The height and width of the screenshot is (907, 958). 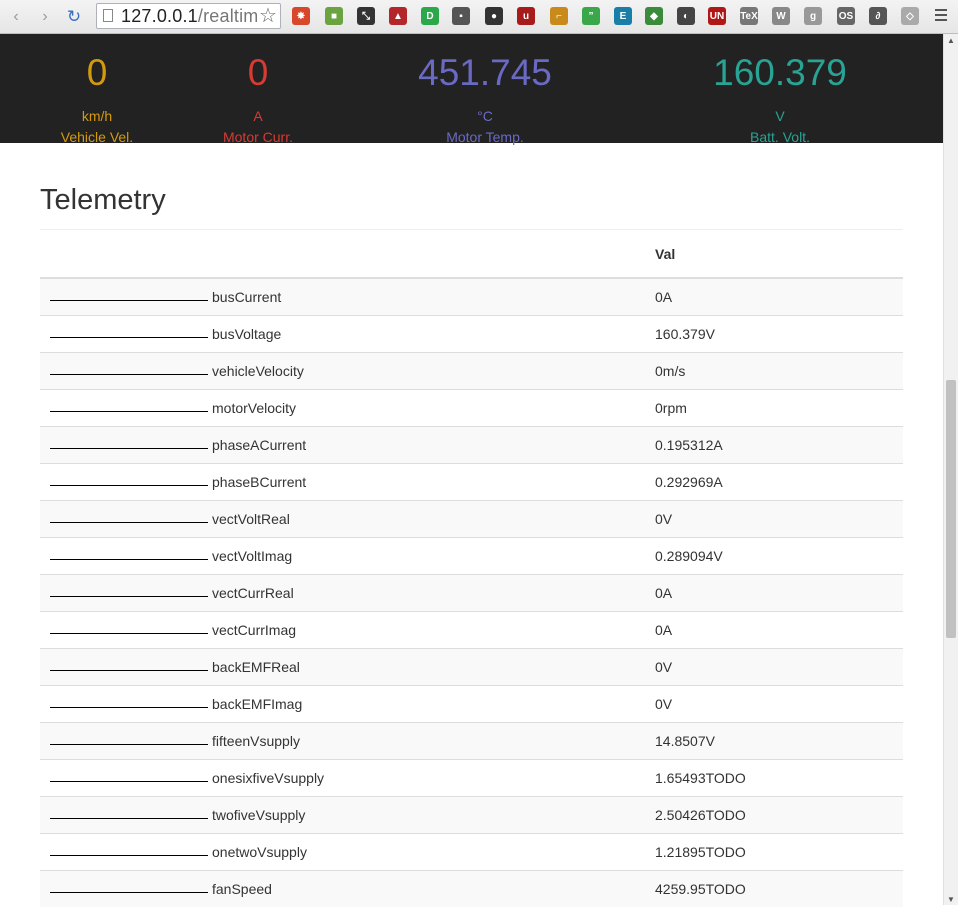 What do you see at coordinates (779, 408) in the screenshot?
I see `signal-value: 0rpm` at bounding box center [779, 408].